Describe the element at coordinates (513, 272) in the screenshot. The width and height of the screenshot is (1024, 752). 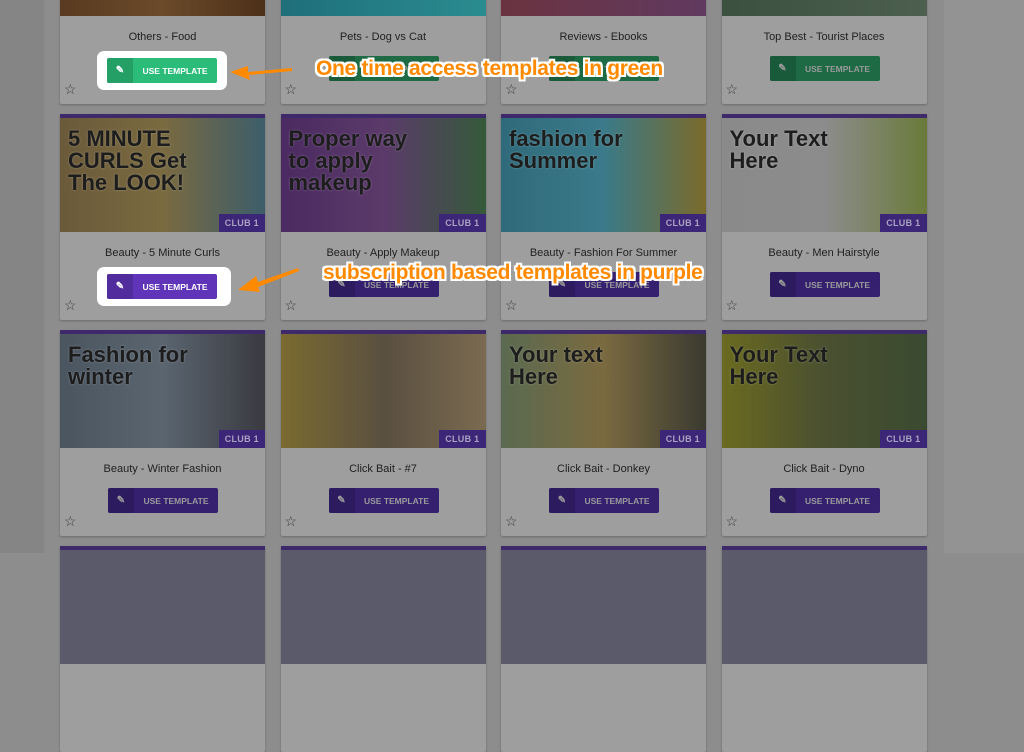
I see `annotation-subscription: subscription based templates in purple` at that location.